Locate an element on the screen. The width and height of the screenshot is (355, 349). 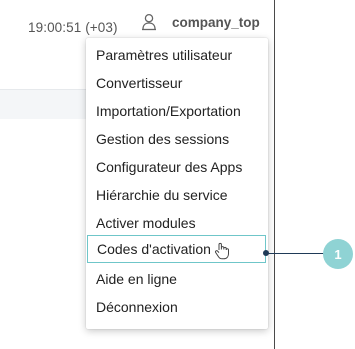
menu-item-activation-codes-label: Codes d'activation is located at coordinates (154, 249).